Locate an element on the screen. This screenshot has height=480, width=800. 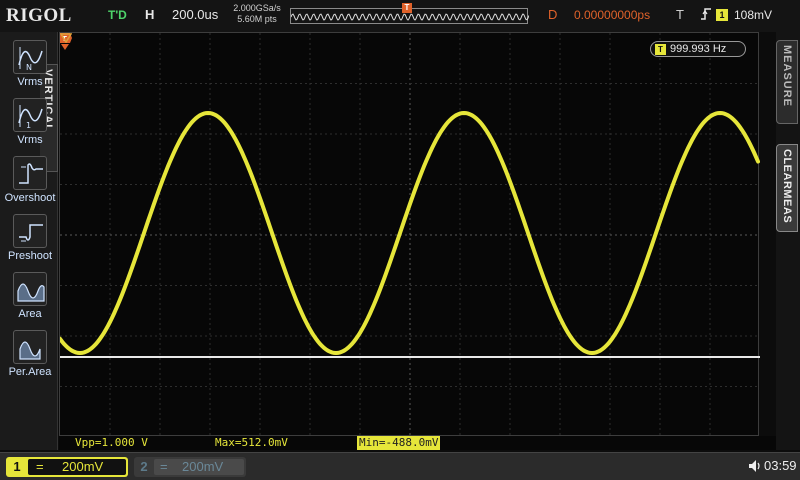
measure-vrms-n: N Vrms is located at coordinates (30, 69).